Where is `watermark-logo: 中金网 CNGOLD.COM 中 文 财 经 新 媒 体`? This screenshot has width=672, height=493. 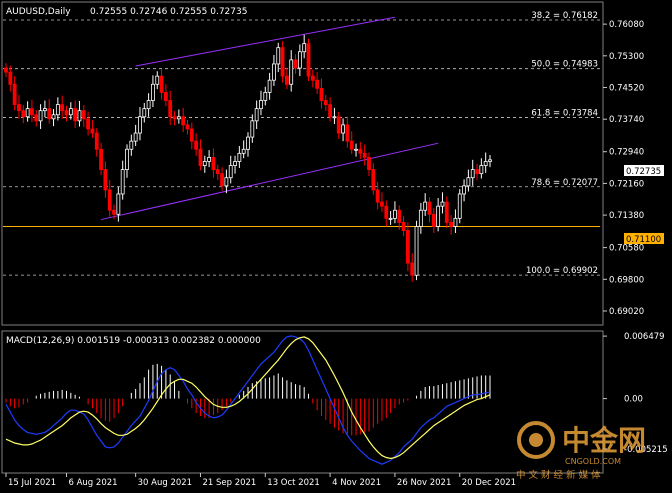 watermark-logo: 中金网 CNGOLD.COM 中 文 财 经 新 媒 体 is located at coordinates (581, 451).